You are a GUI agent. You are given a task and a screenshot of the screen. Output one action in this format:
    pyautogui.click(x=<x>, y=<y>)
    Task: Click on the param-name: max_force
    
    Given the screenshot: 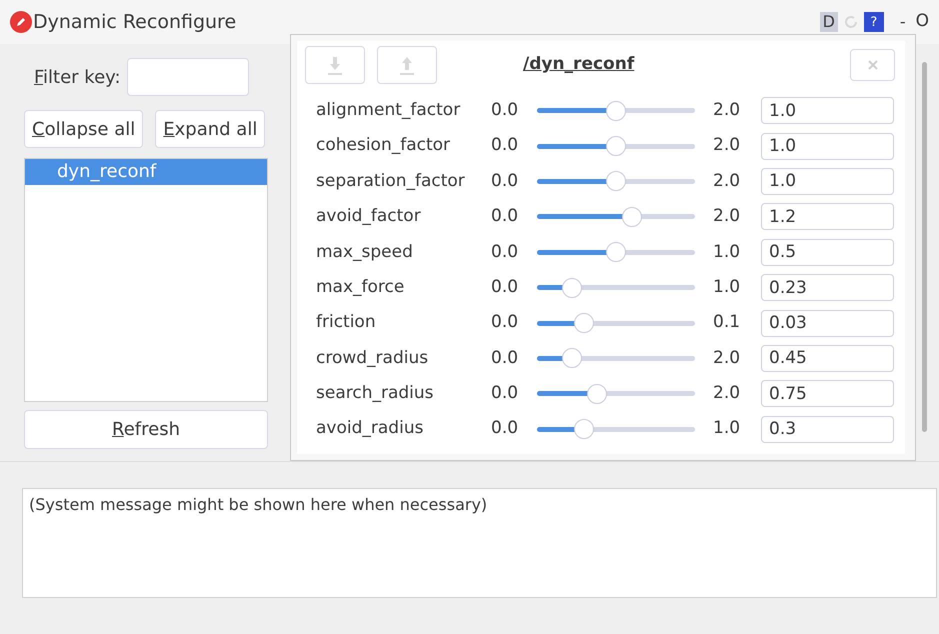 What is the action you would take?
    pyautogui.click(x=360, y=287)
    